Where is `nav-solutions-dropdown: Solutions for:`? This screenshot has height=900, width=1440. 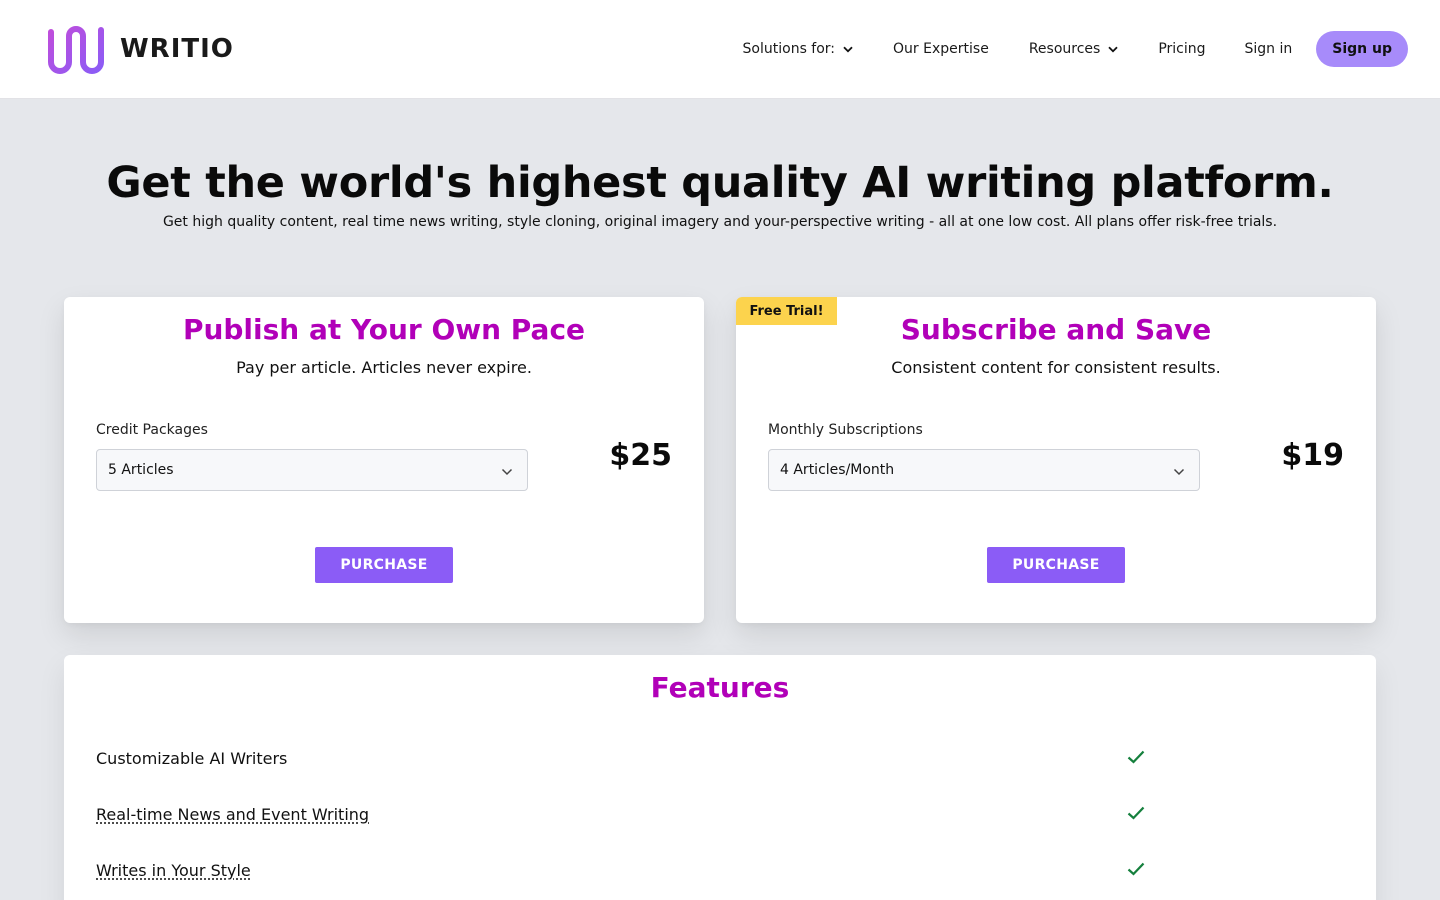
nav-solutions-dropdown: Solutions for: is located at coordinates (798, 49).